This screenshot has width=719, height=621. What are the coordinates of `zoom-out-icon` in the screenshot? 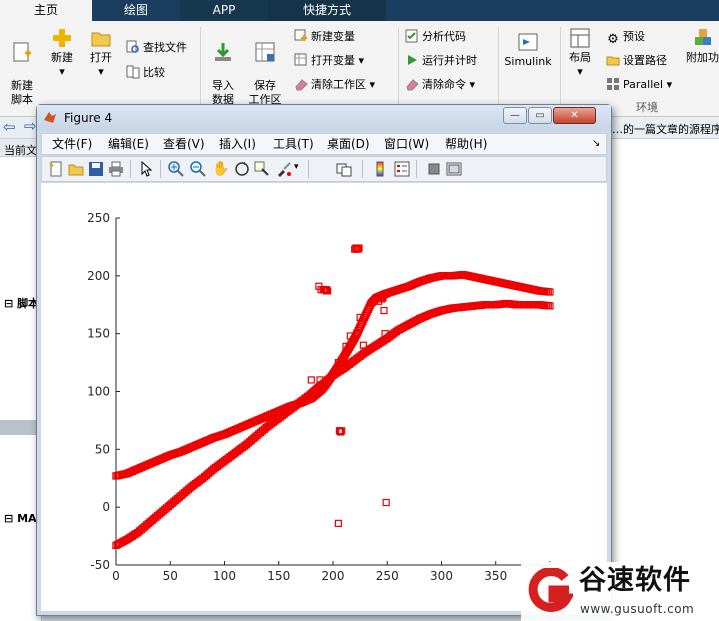 It's located at (198, 169).